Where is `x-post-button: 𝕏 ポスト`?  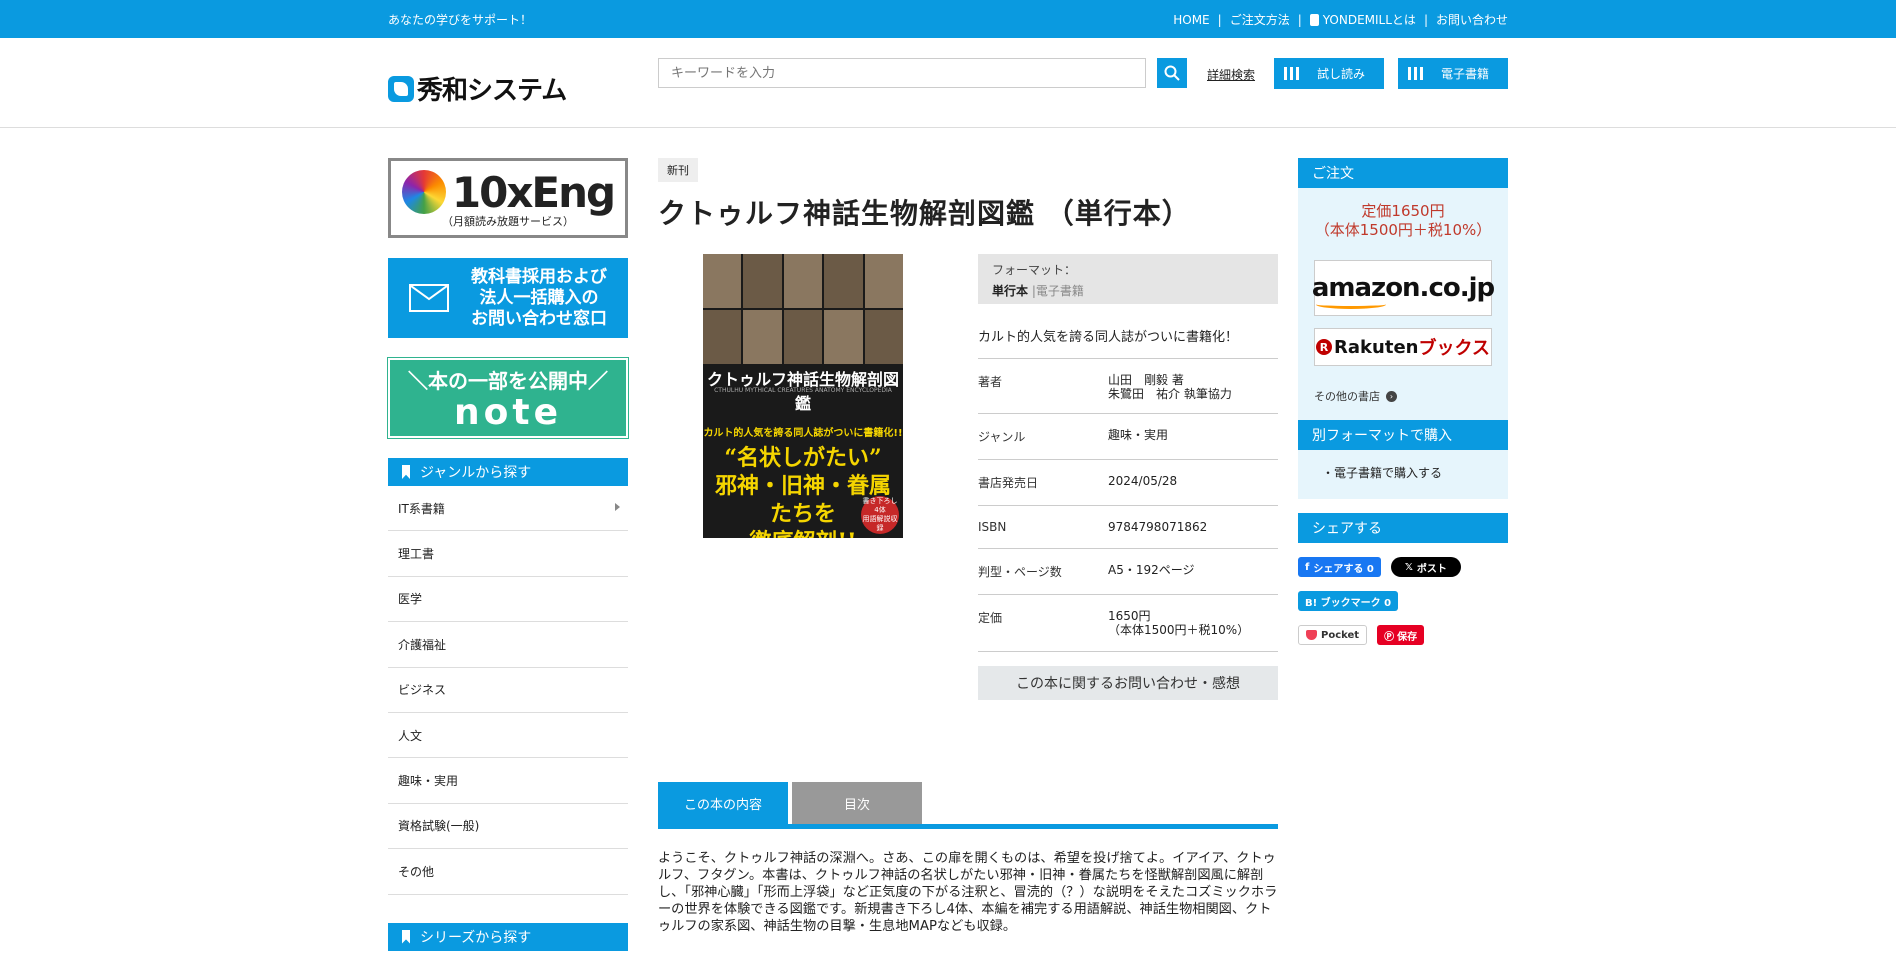
x-post-button: 𝕏 ポスト is located at coordinates (1425, 567).